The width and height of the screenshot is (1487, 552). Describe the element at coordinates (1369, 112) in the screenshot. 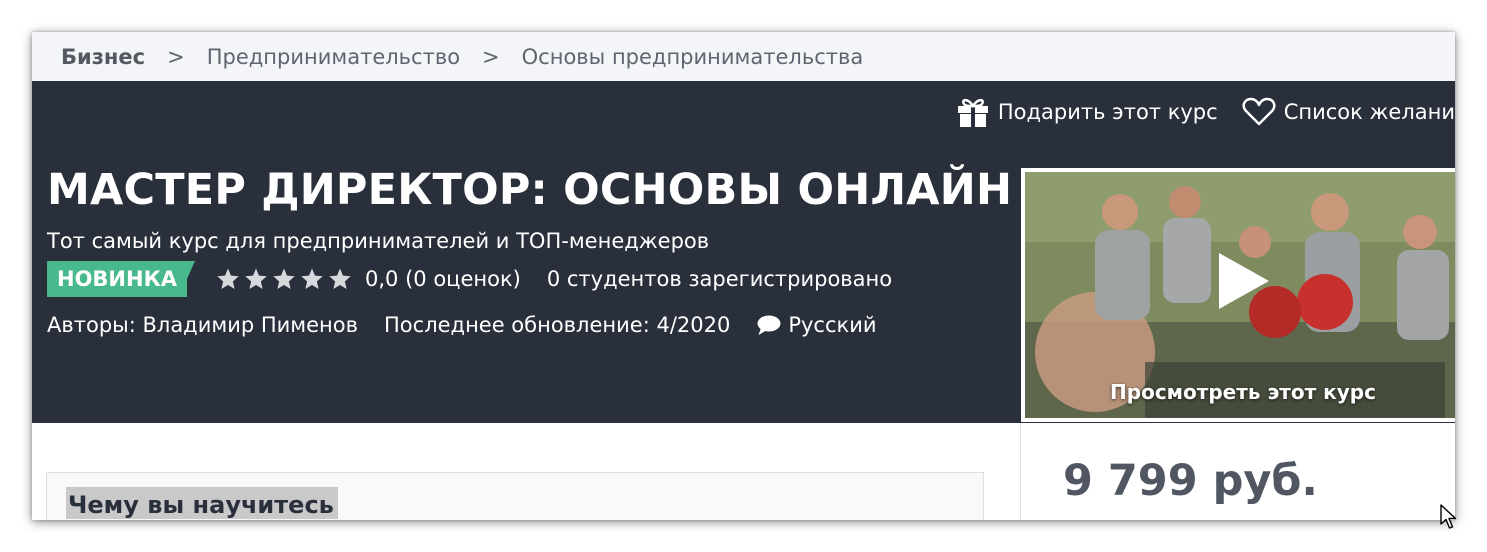

I see `wishlist-label: Список желани` at that location.